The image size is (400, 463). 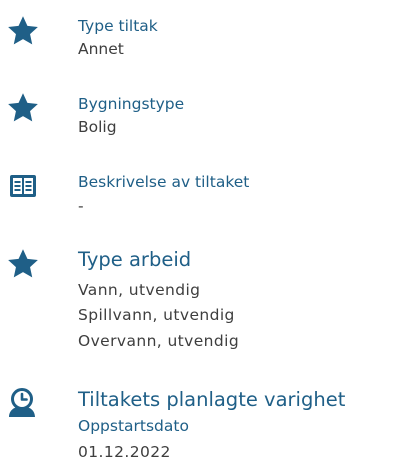 What do you see at coordinates (22, 402) in the screenshot?
I see `clock-person-icon` at bounding box center [22, 402].